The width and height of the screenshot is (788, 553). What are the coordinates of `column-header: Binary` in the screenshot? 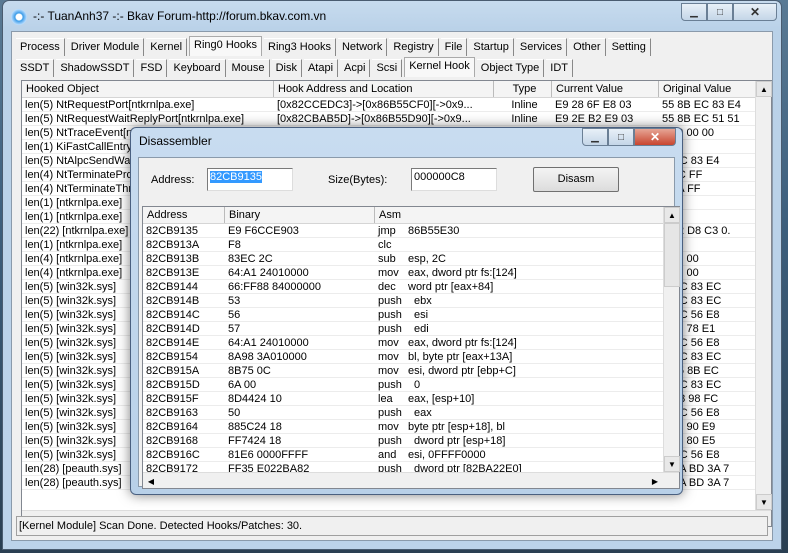 It's located at (300, 215).